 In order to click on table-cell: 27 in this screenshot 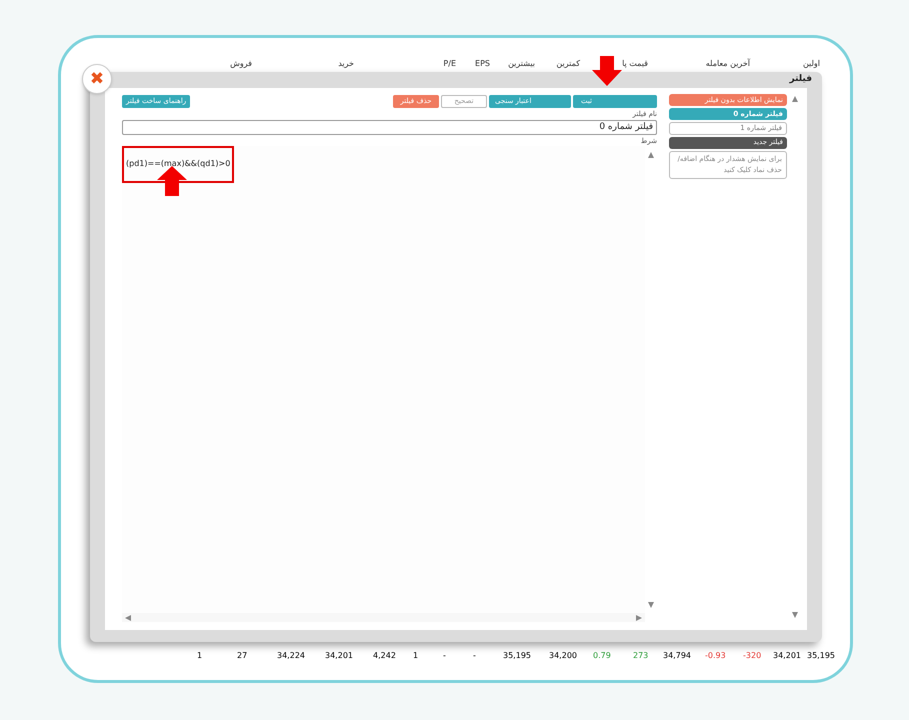, I will do `click(242, 655)`.